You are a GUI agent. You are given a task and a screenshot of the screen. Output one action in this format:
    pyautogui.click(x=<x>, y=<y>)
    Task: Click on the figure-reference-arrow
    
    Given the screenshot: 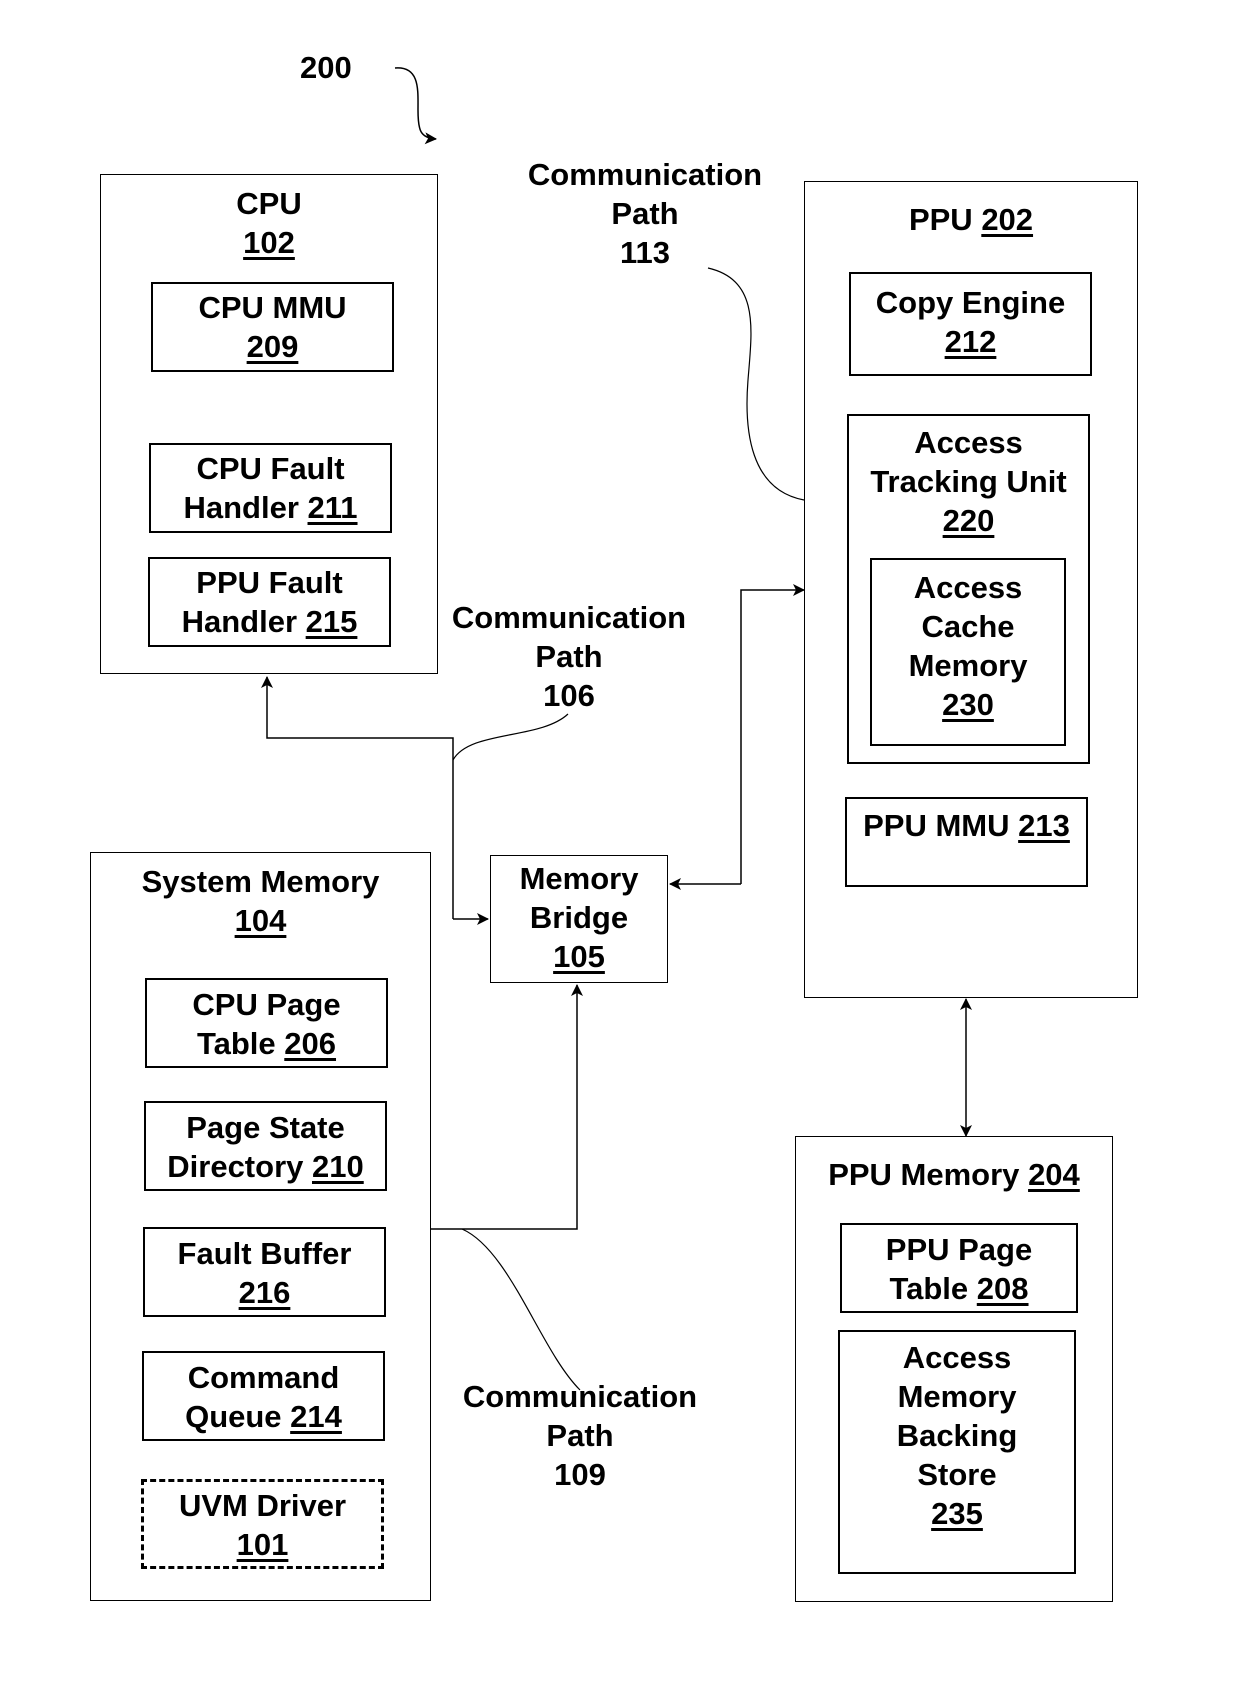 What is the action you would take?
    pyautogui.click(x=415, y=106)
    